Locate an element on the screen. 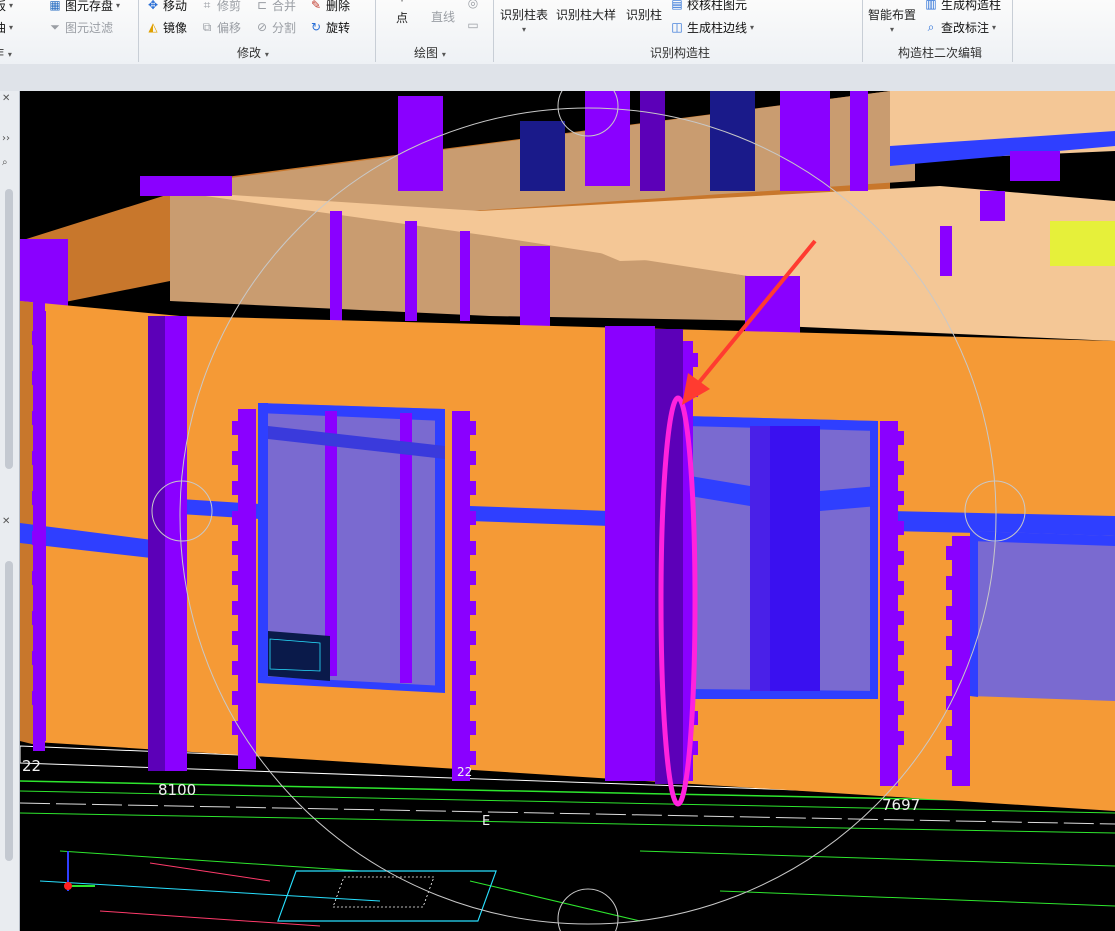  filter-element-label: 图元过滤 is located at coordinates (89, 27).